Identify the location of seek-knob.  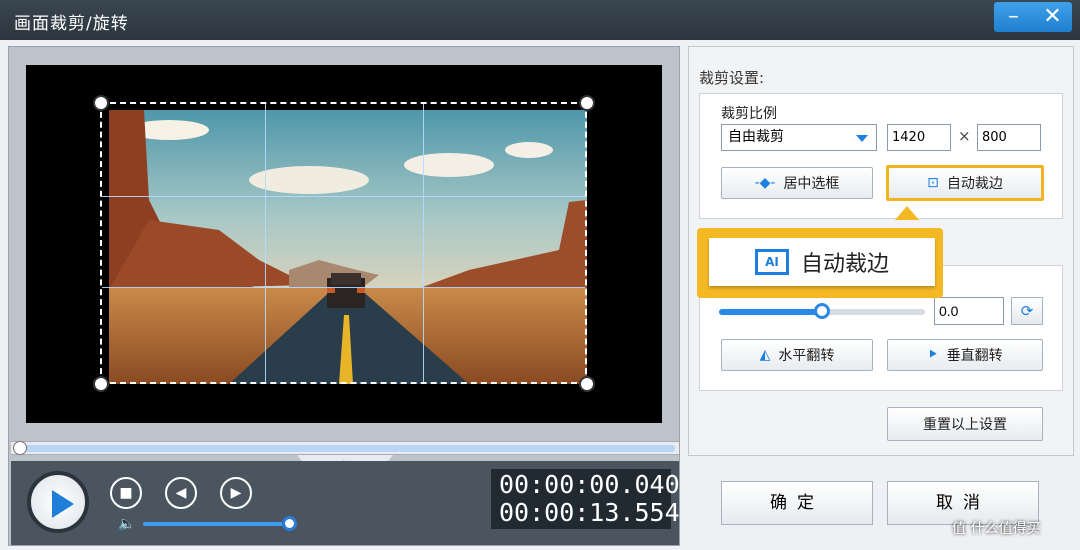
(20, 448).